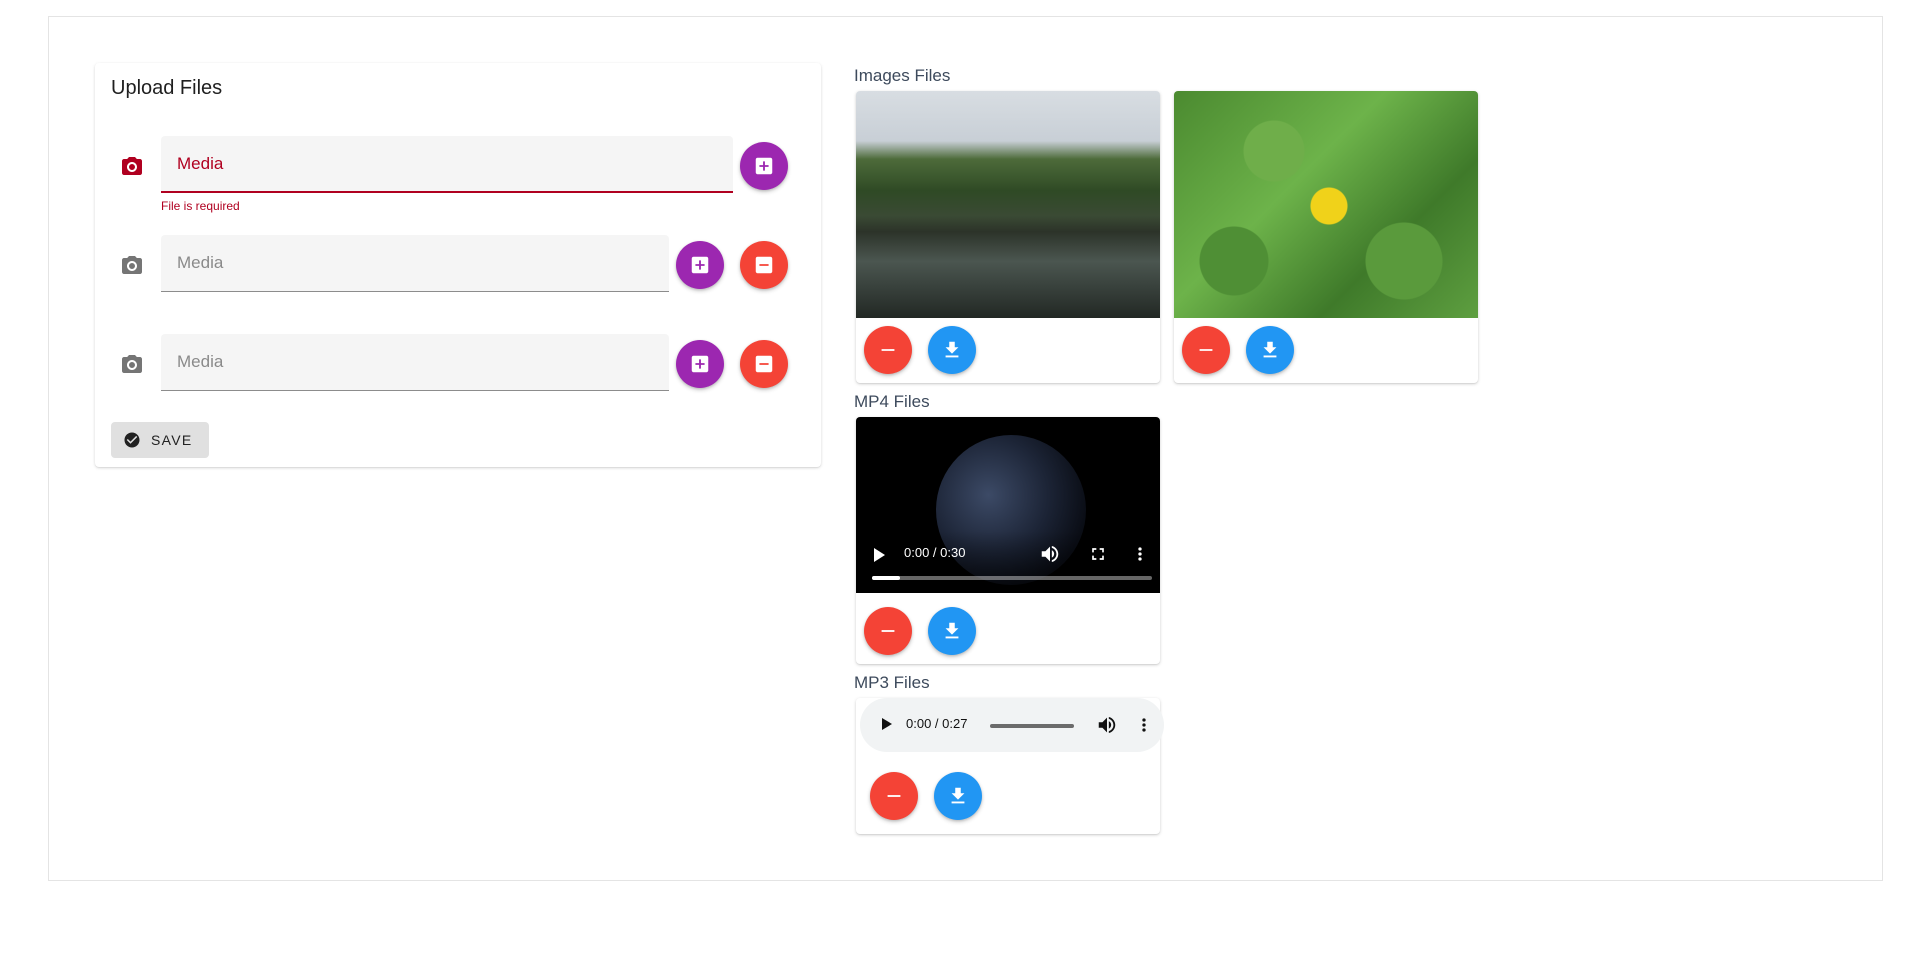 This screenshot has width=1920, height=969. What do you see at coordinates (200, 206) in the screenshot?
I see `file-required-error: File is required` at bounding box center [200, 206].